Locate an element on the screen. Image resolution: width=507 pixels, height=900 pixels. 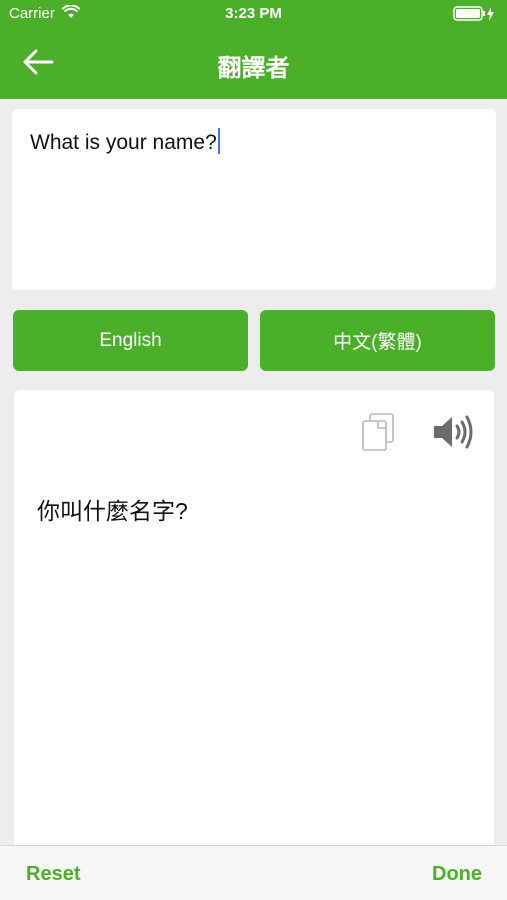
source-text: What is your name? is located at coordinates (123, 142).